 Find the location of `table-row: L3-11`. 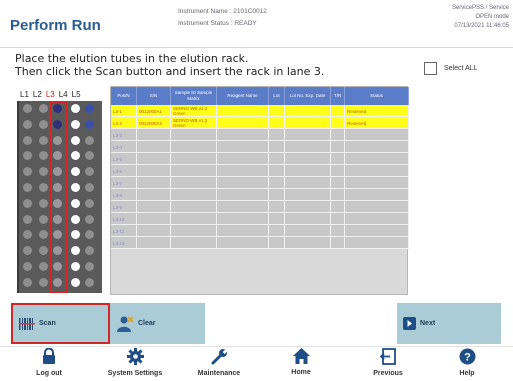

table-row: L3-11 is located at coordinates (260, 231).